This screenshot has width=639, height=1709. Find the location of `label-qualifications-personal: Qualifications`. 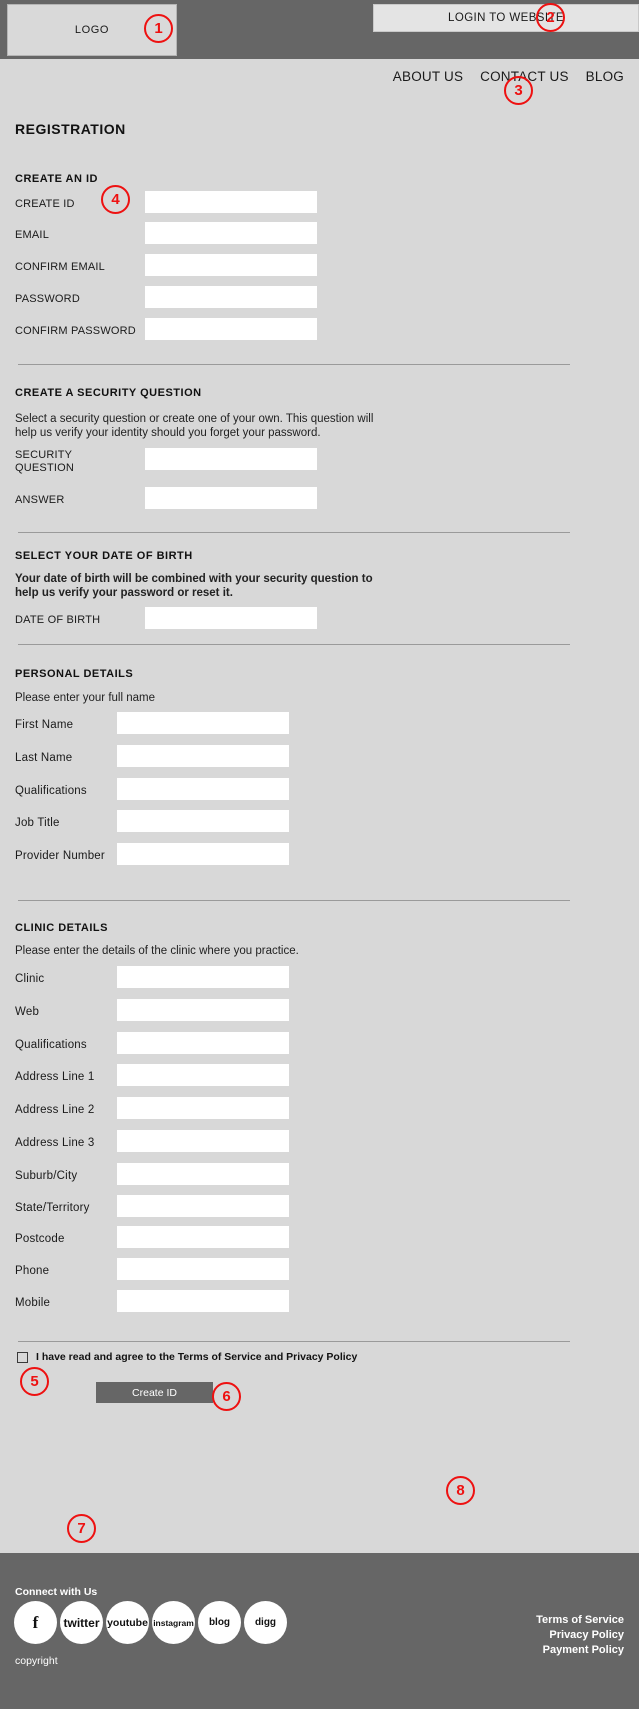

label-qualifications-personal: Qualifications is located at coordinates (51, 791).